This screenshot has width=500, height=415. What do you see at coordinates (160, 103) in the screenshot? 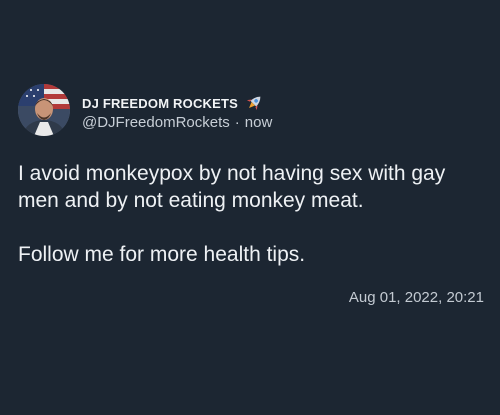
I see `display-name-text: DJ FREEDOM ROCKETS` at bounding box center [160, 103].